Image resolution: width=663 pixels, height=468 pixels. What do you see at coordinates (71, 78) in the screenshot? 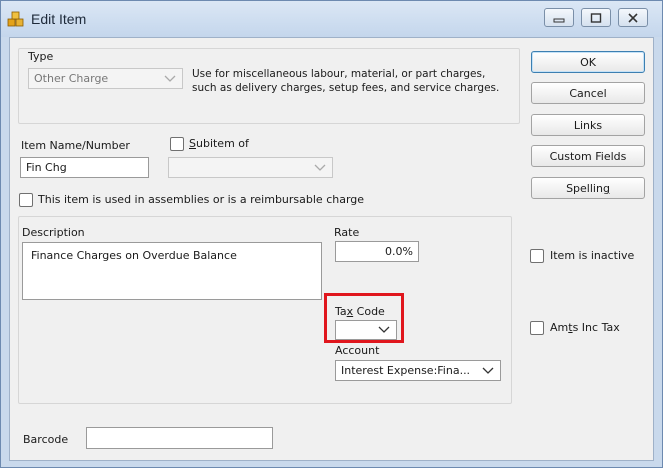
I see `type-select-value: Other Charge` at bounding box center [71, 78].